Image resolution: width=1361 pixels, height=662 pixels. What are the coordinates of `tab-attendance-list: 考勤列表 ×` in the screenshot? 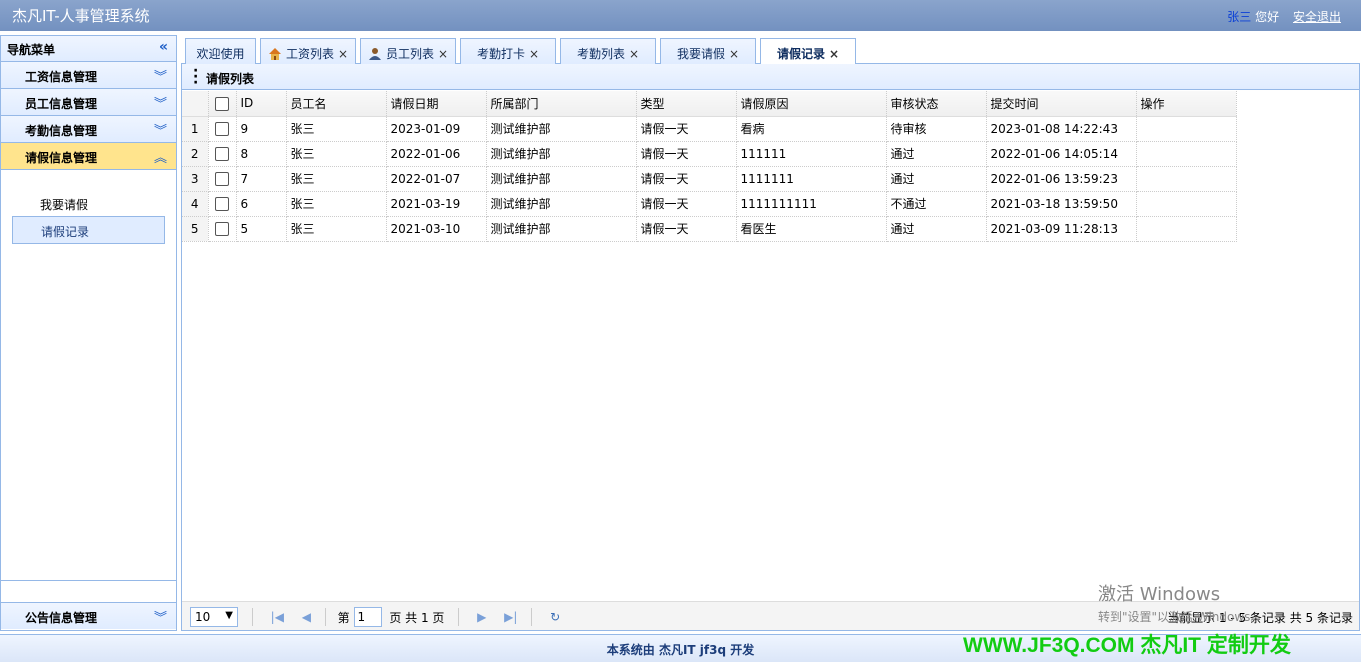 It's located at (608, 51).